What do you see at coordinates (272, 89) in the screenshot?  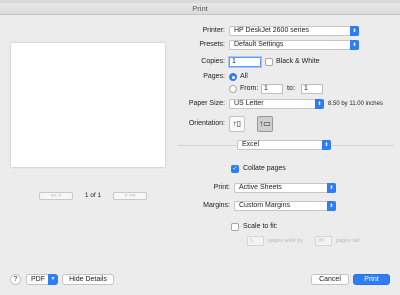 I see `pages-from-field: 1` at bounding box center [272, 89].